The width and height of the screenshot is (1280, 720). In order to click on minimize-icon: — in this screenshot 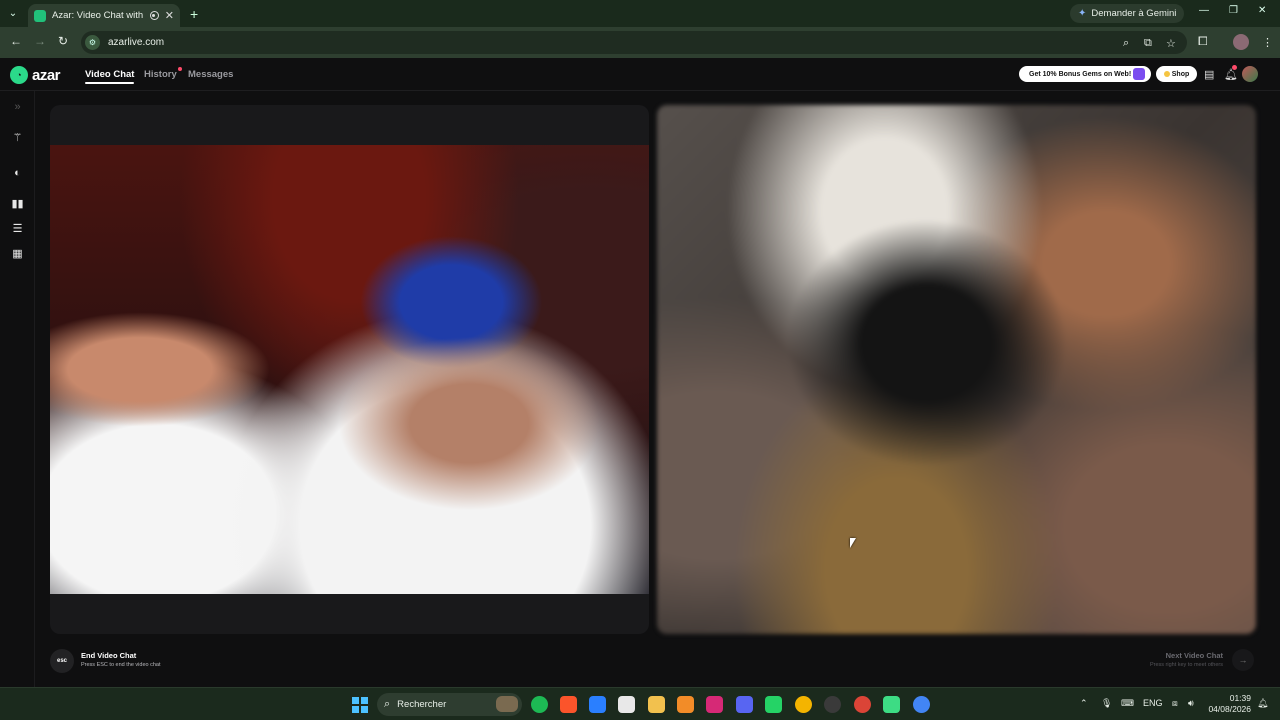, I will do `click(1204, 10)`.